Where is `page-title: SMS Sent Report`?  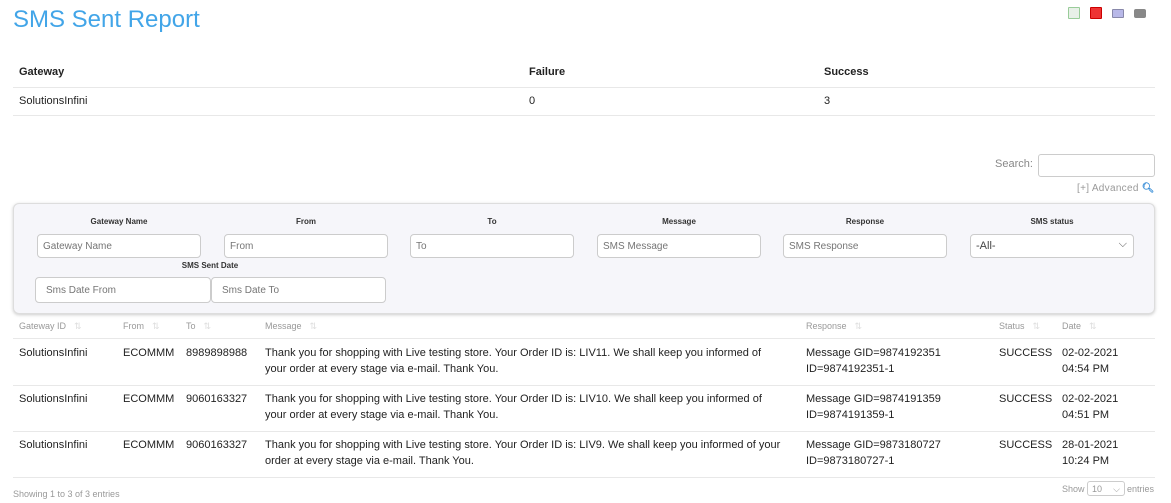
page-title: SMS Sent Report is located at coordinates (106, 19).